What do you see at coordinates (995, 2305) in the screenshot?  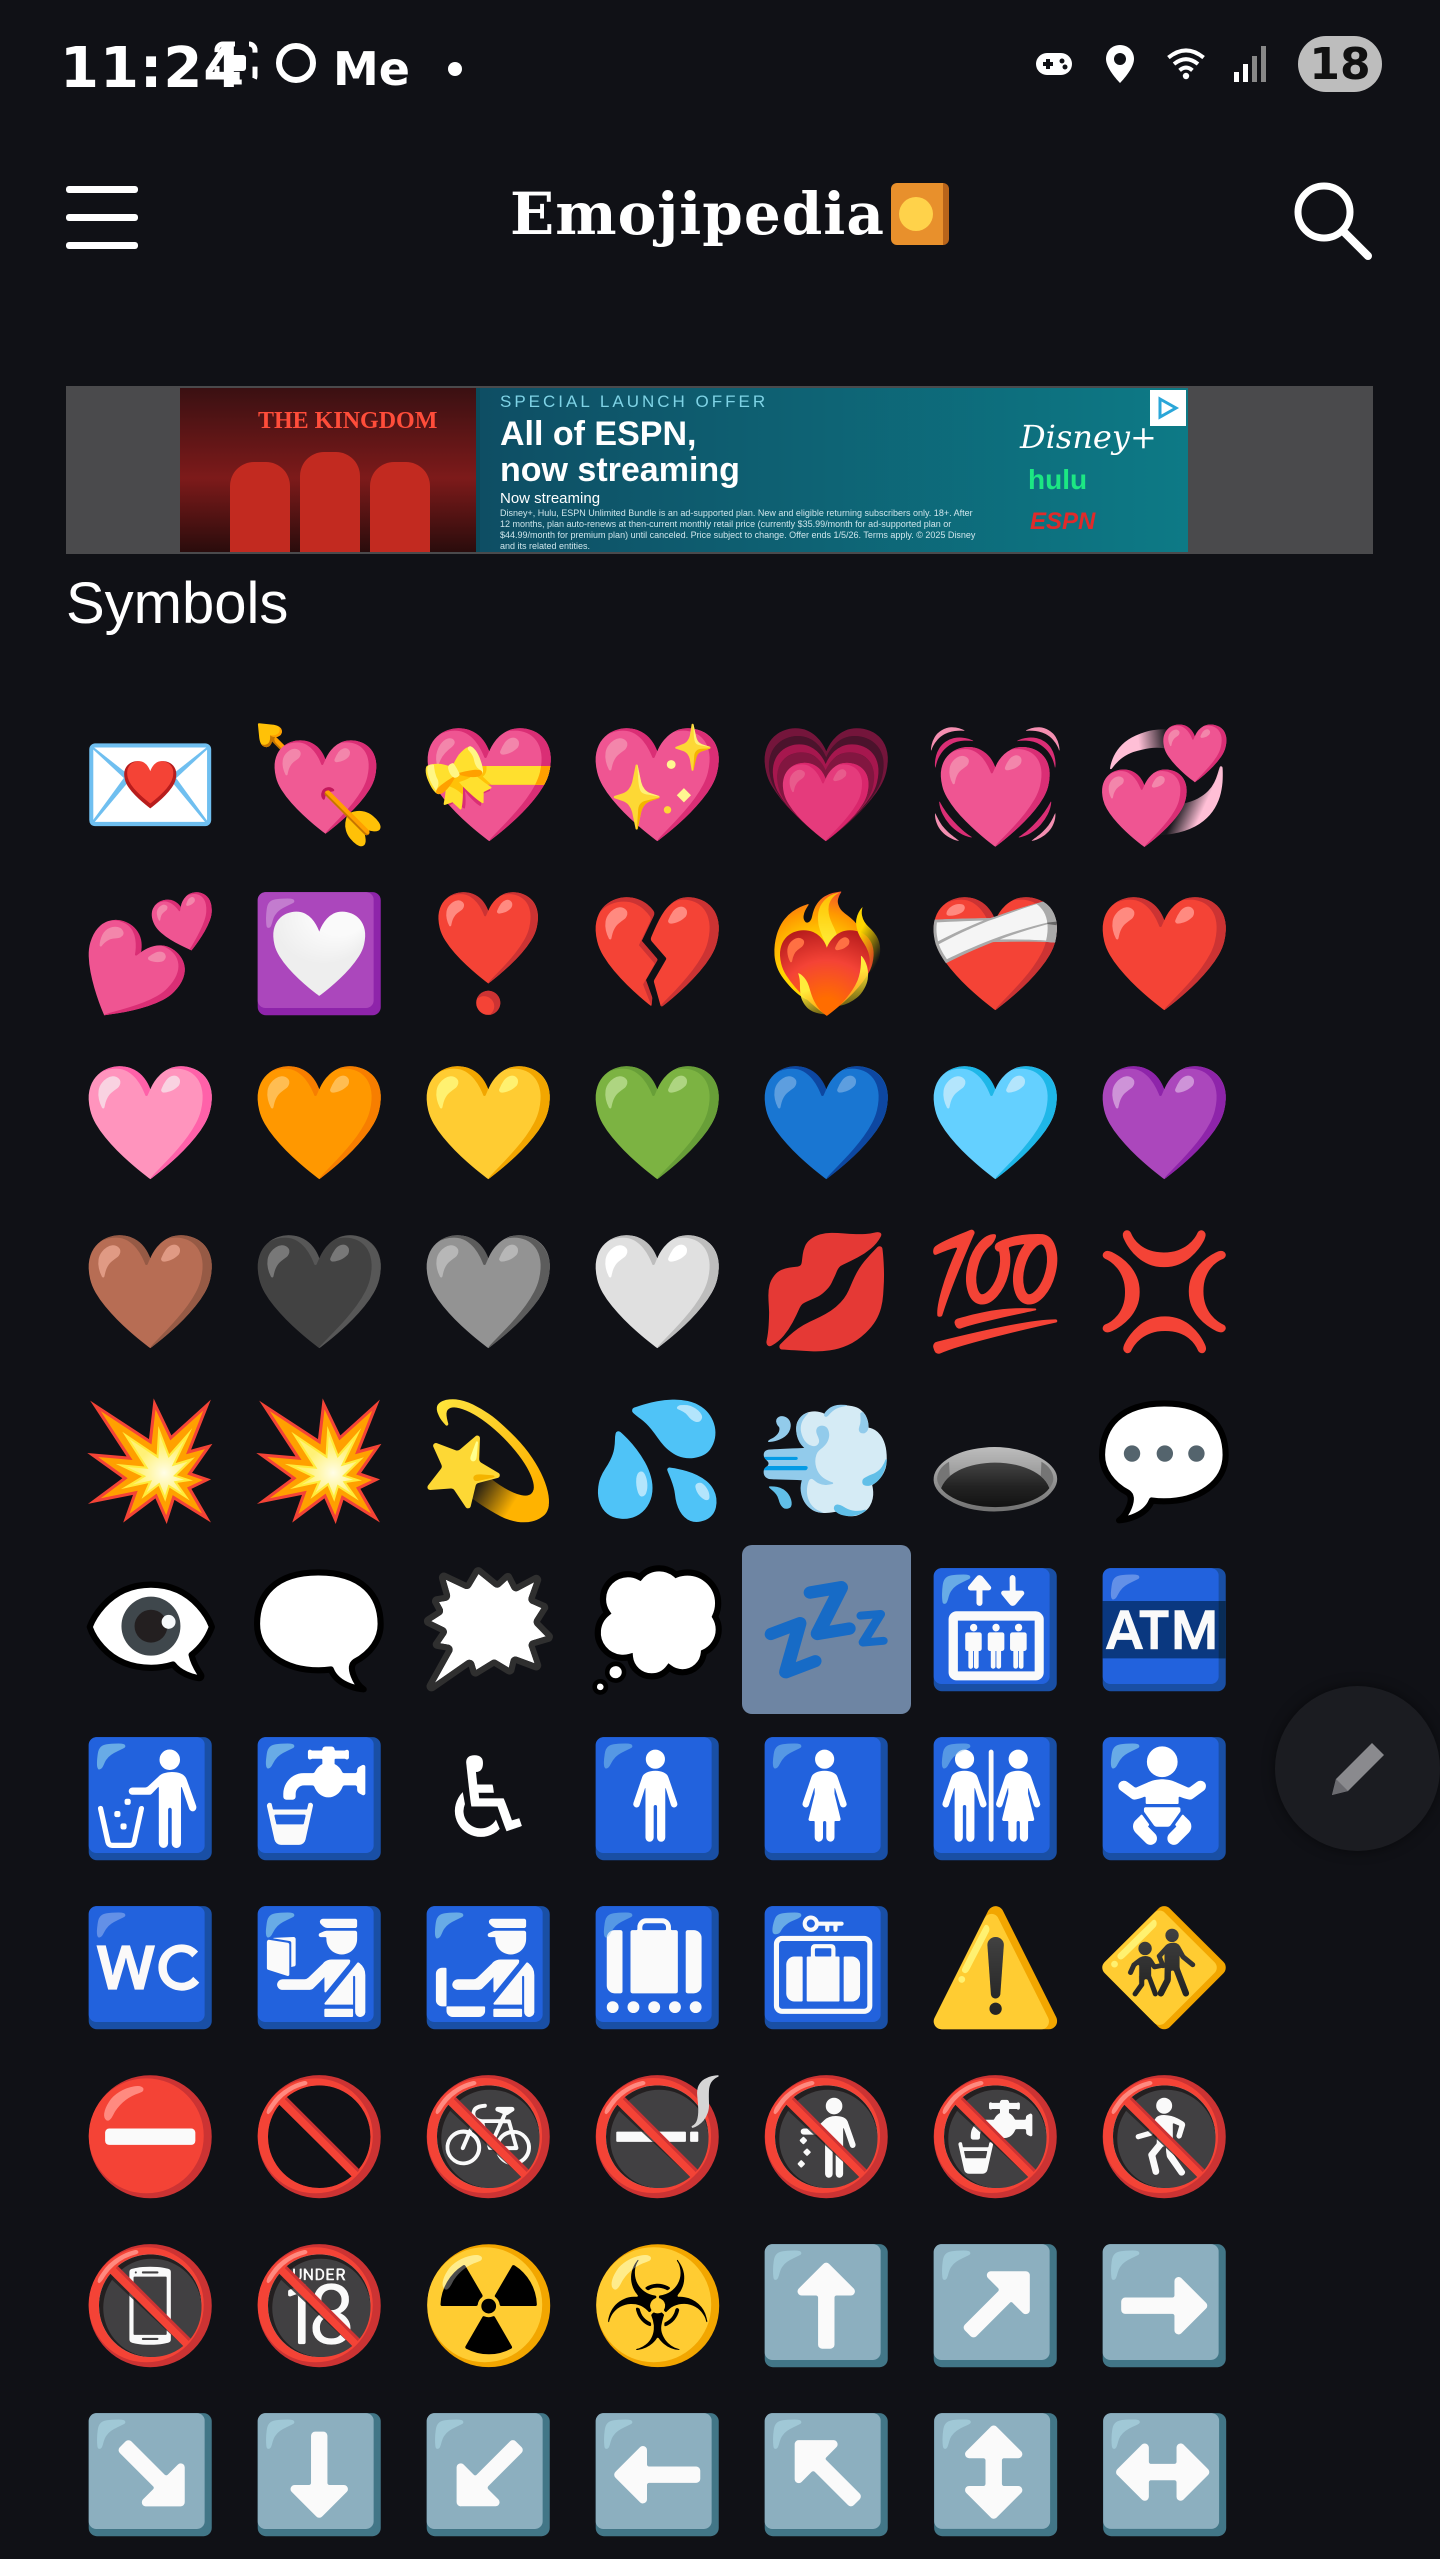 I see `emoji-cell: ↗️` at bounding box center [995, 2305].